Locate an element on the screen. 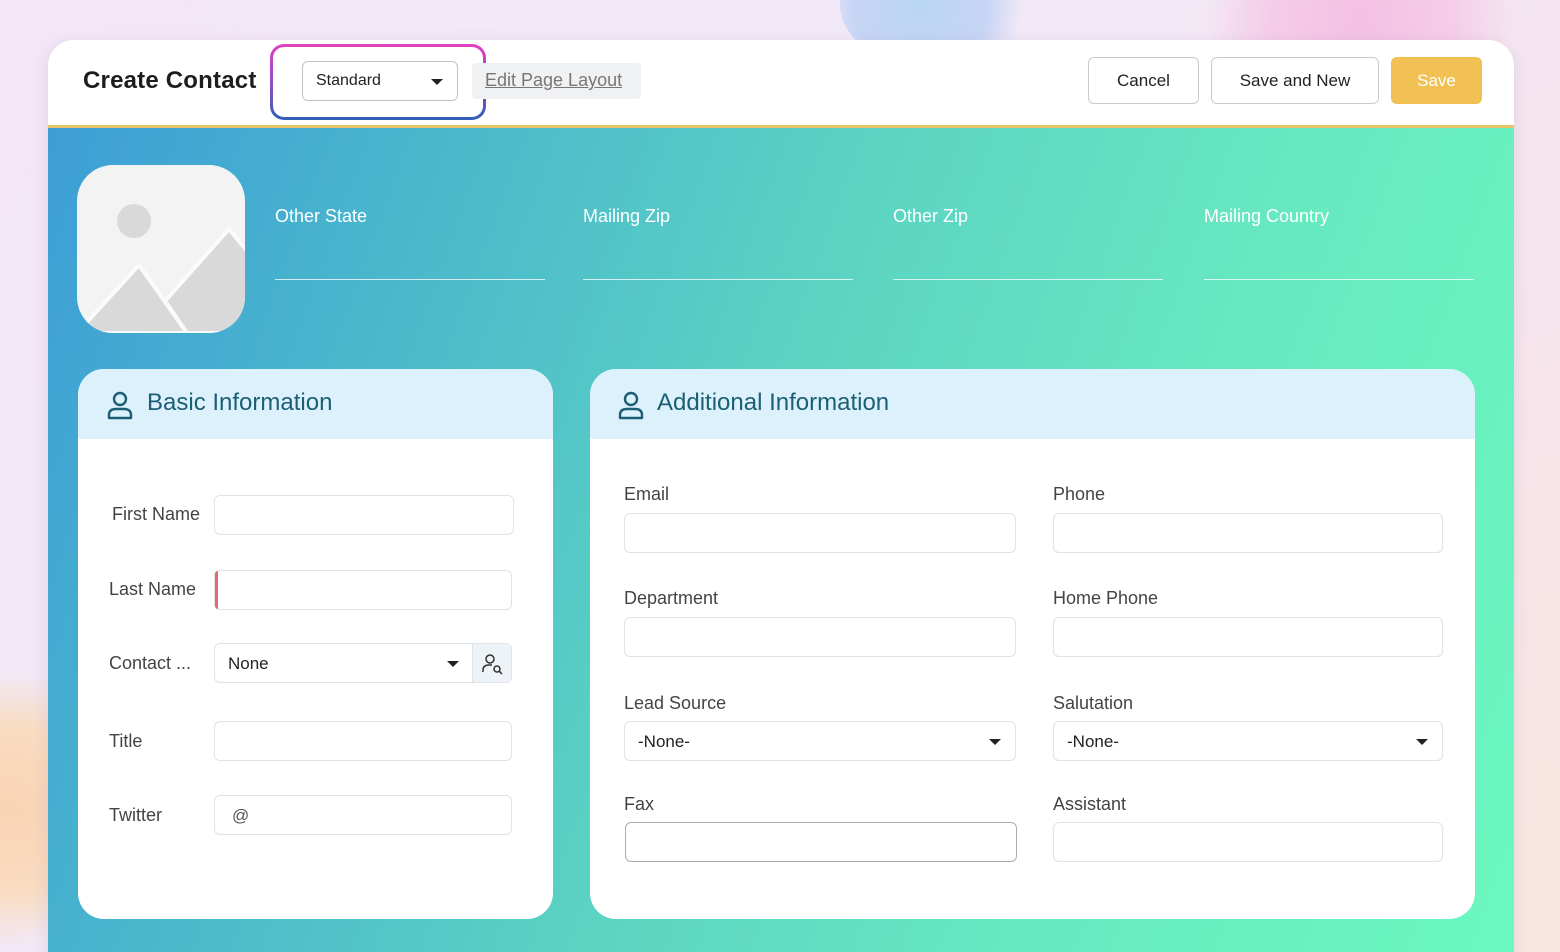 The image size is (1560, 952). first-name-input is located at coordinates (364, 515).